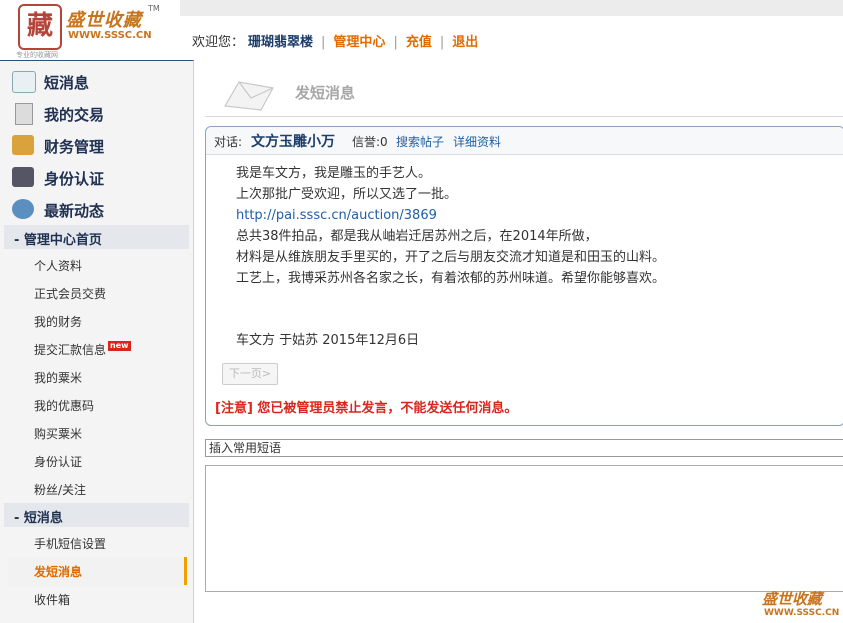  I want to click on sidebar-item-send-message: 发短消息, so click(97, 571).